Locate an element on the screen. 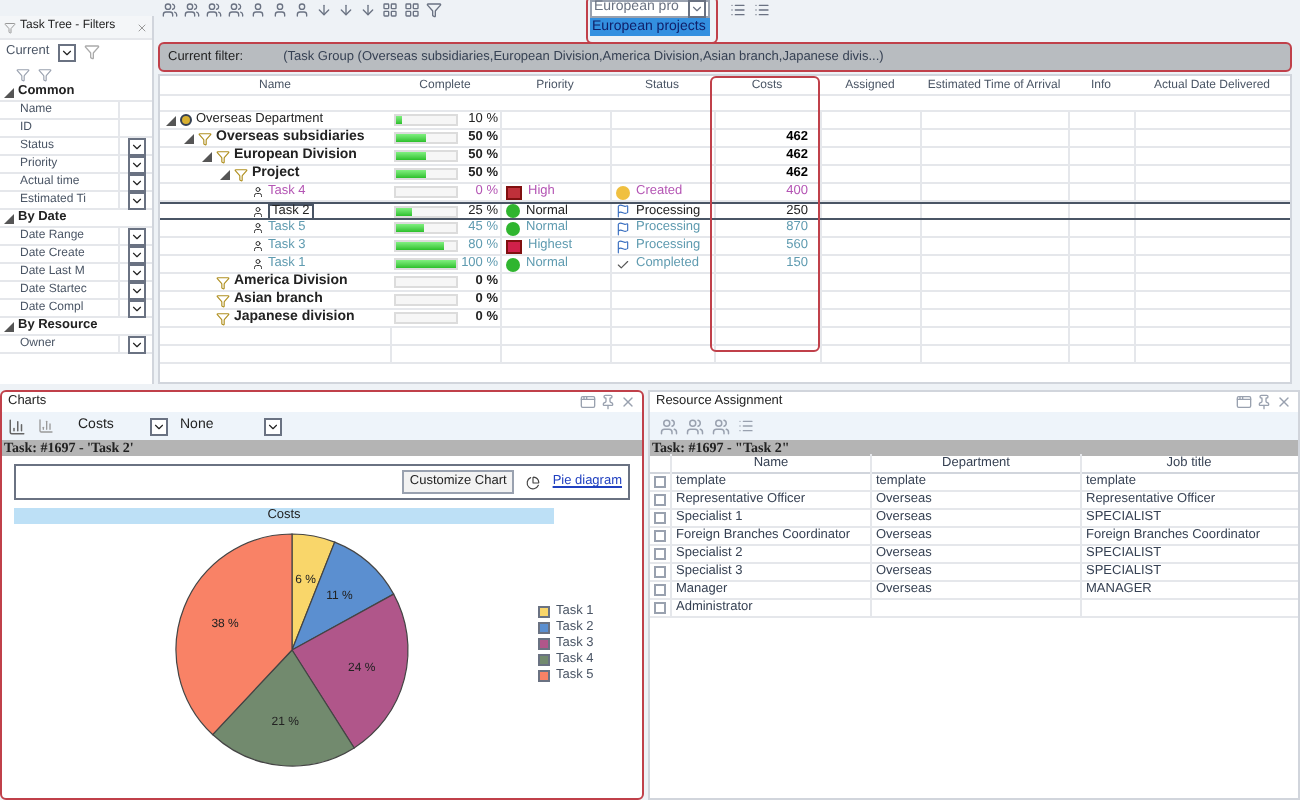 Image resolution: width=1300 pixels, height=800 pixels. pie-chart-icon is located at coordinates (533, 482).